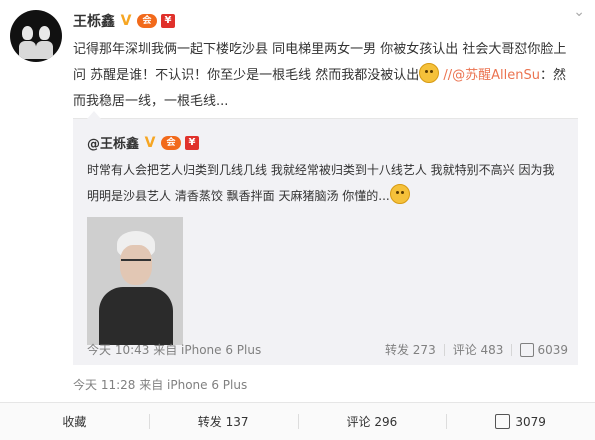 The height and width of the screenshot is (440, 595). What do you see at coordinates (491, 75) in the screenshot?
I see `mention-link: //@苏醒AllenSu` at bounding box center [491, 75].